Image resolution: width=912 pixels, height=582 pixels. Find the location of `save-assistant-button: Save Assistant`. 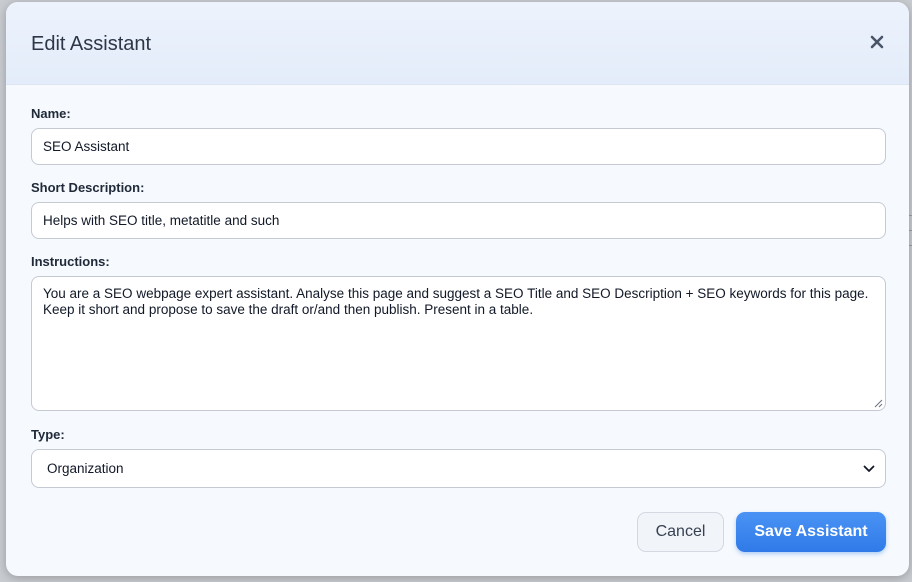

save-assistant-button: Save Assistant is located at coordinates (811, 532).